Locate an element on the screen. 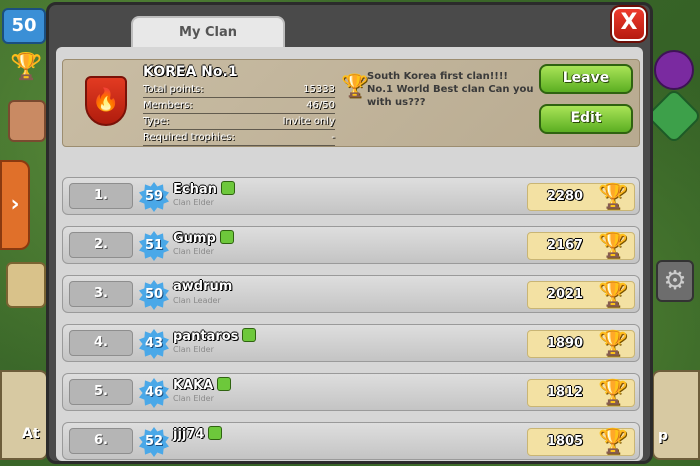 The image size is (700, 466). member-name: Gump is located at coordinates (194, 238).